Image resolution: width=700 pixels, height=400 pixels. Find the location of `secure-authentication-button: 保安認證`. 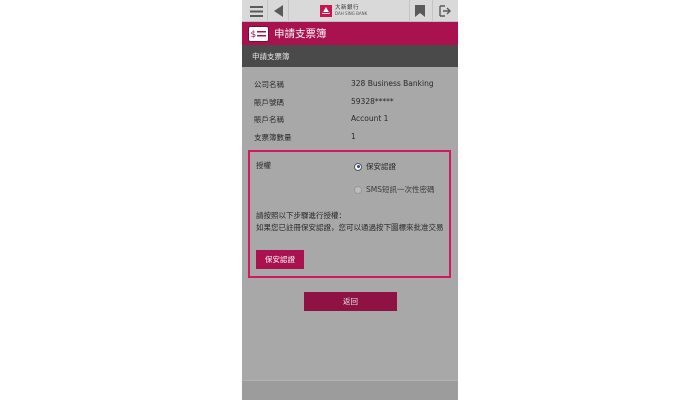

secure-authentication-button: 保安認證 is located at coordinates (280, 259).